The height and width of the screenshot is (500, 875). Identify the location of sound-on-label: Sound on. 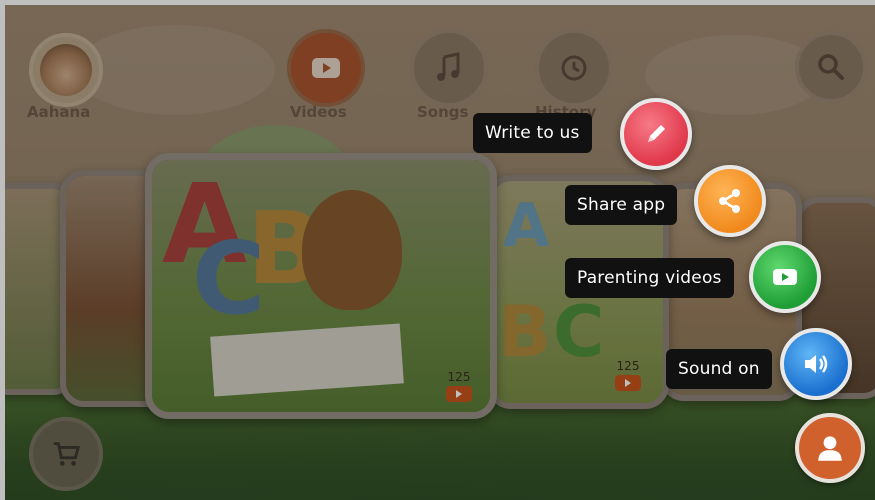
(719, 369).